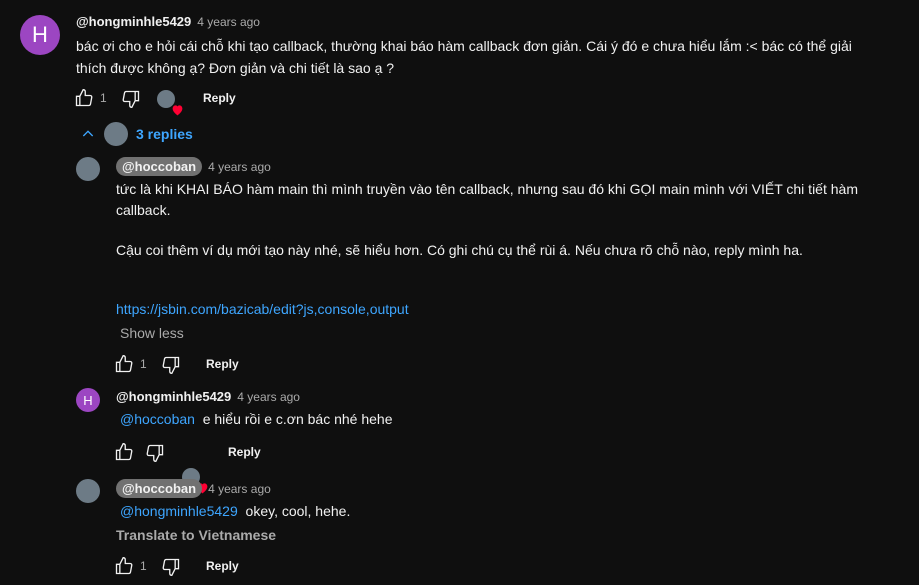 The image size is (919, 585). Describe the element at coordinates (136, 134) in the screenshot. I see `replies-toggle: 3 replies` at that location.